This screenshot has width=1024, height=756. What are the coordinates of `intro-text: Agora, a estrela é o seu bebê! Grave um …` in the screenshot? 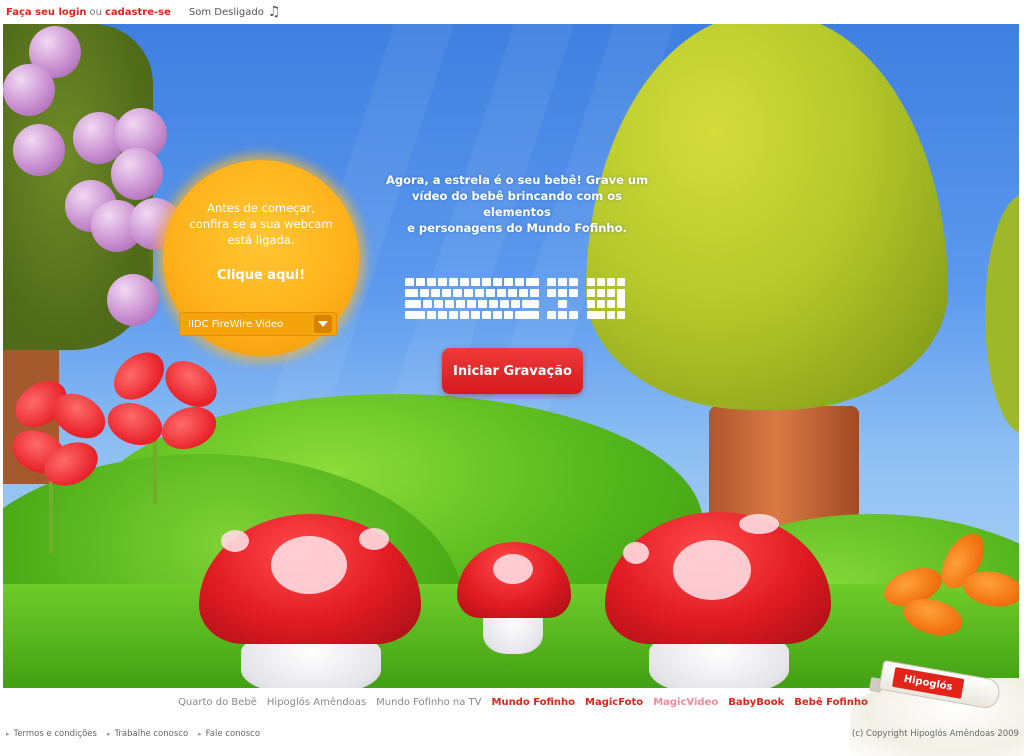 It's located at (517, 204).